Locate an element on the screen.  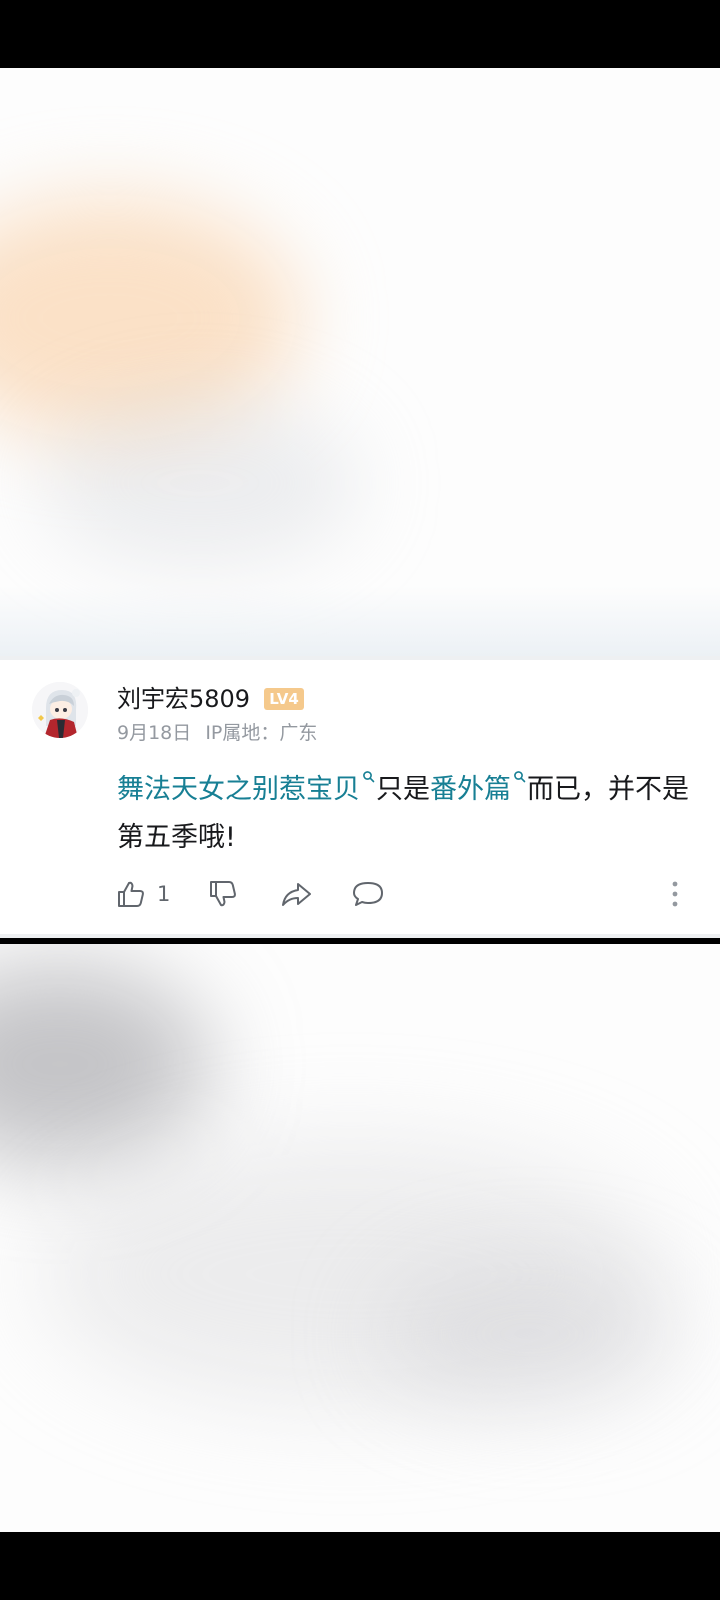
navigation-bar-area is located at coordinates (360, 1566).